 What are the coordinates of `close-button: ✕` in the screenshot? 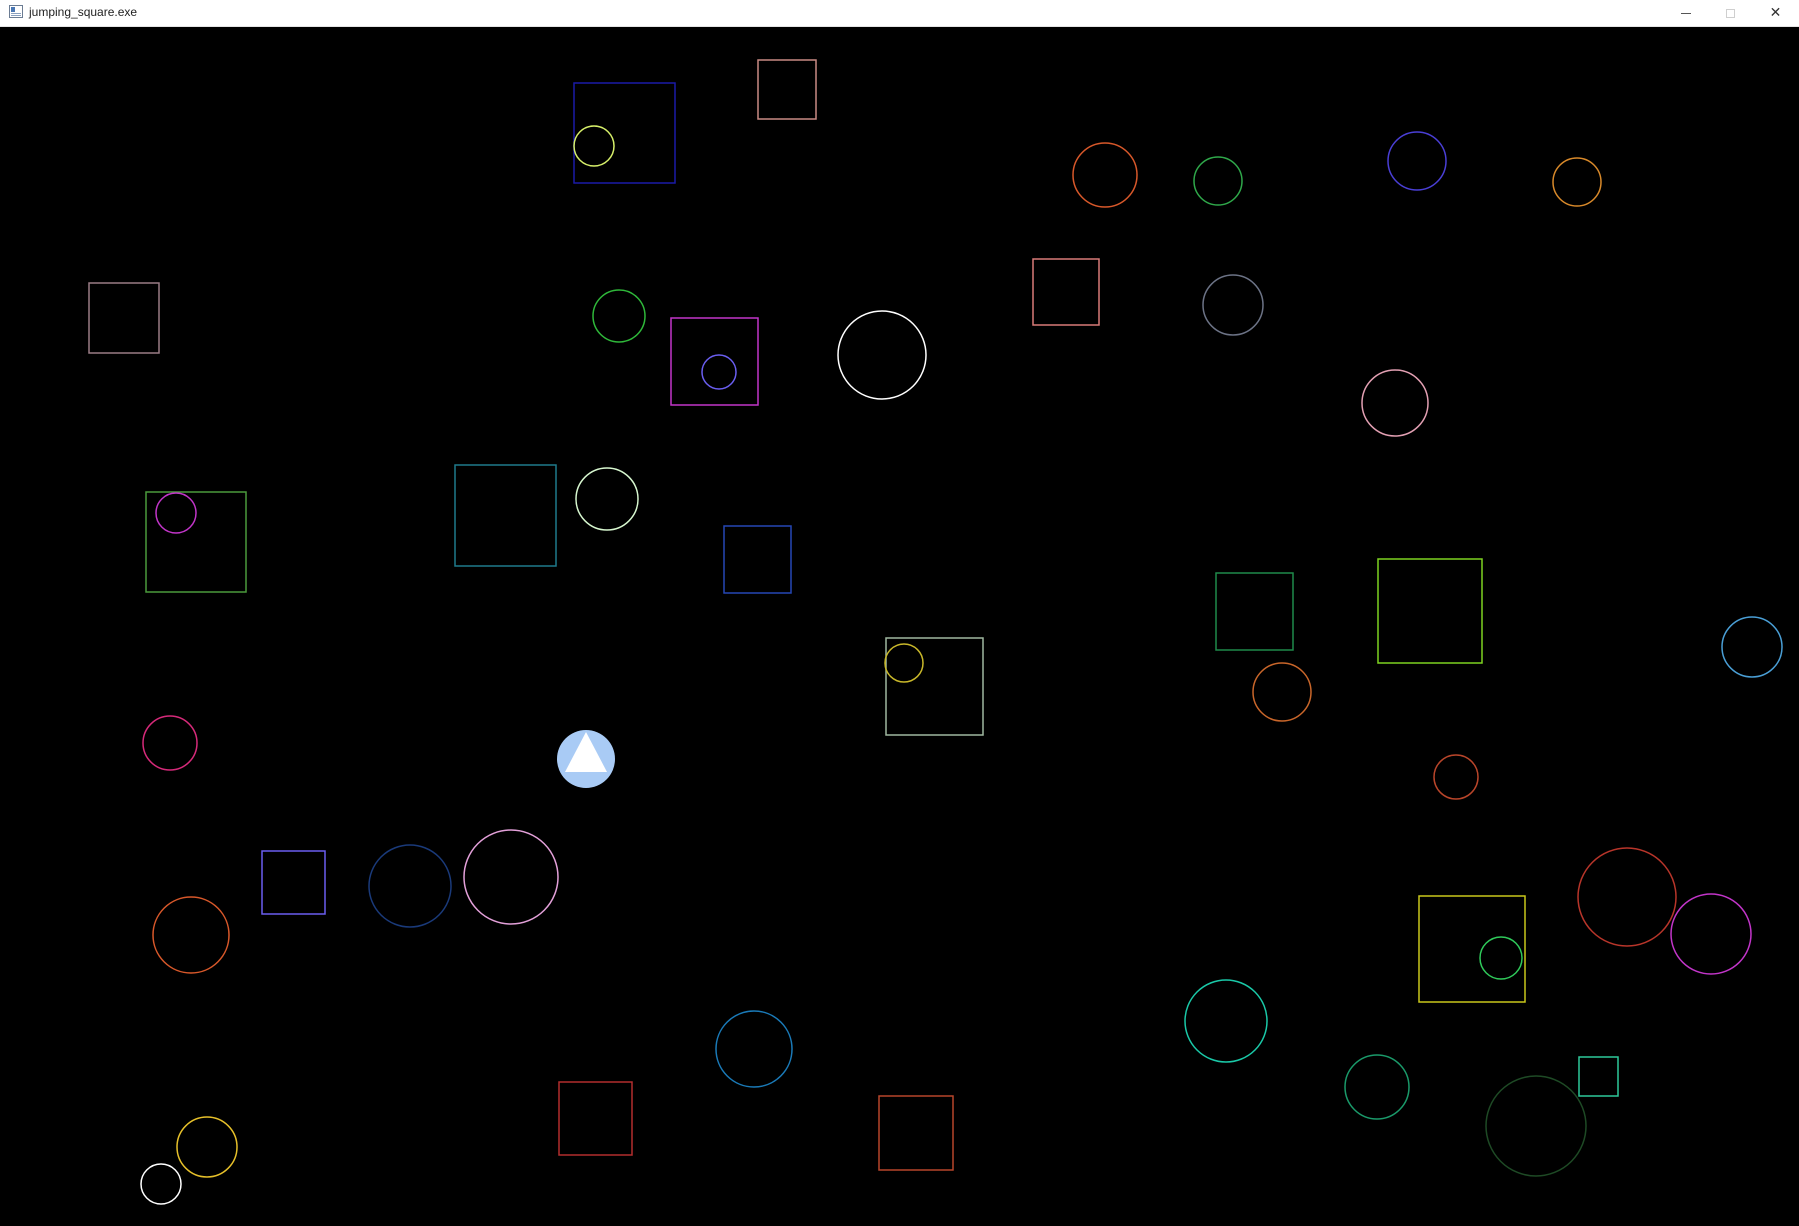 It's located at (1775, 13).